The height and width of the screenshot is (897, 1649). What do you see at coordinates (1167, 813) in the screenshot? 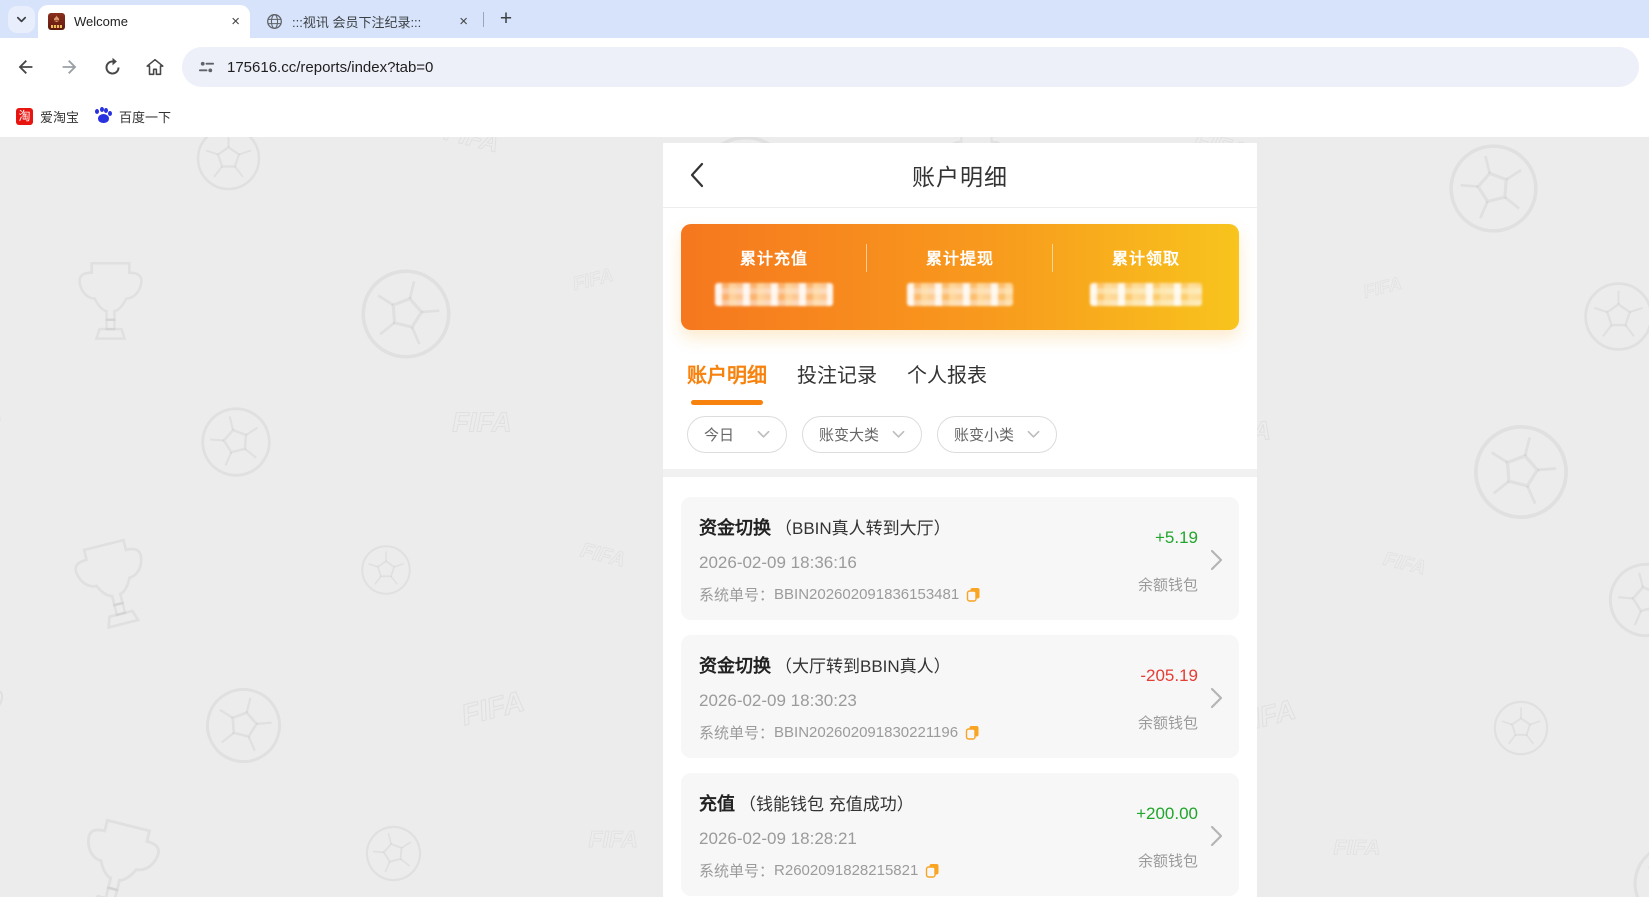
I see `transaction-amount: +200.00` at bounding box center [1167, 813].